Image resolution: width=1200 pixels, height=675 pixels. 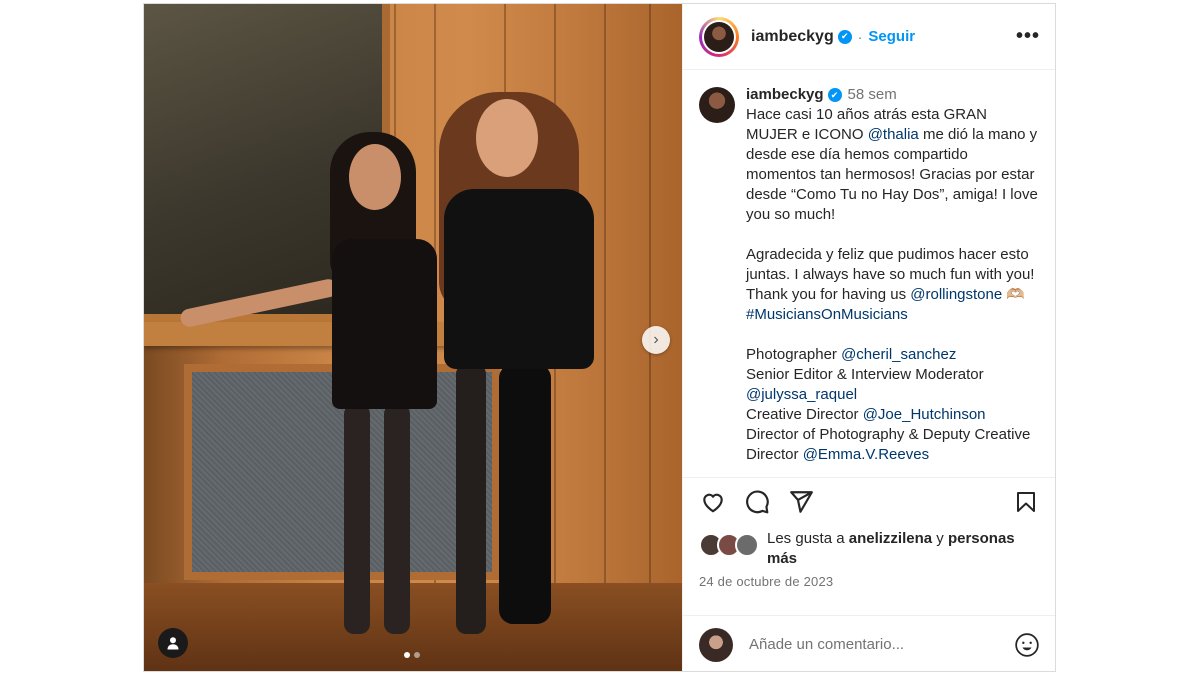 I want to click on liker-avatars, so click(x=729, y=551).